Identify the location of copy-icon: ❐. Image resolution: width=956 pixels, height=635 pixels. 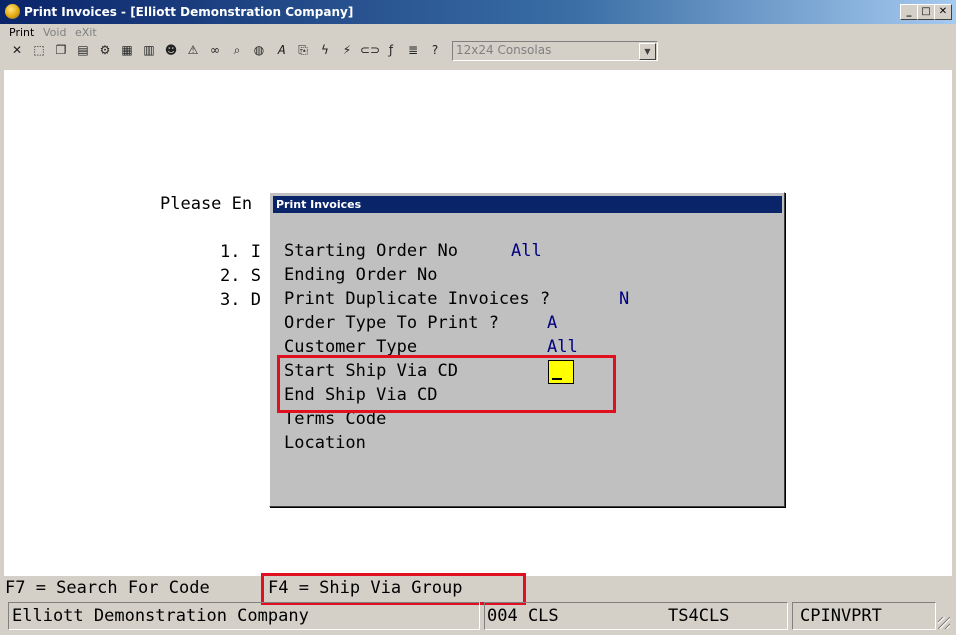
(61, 50).